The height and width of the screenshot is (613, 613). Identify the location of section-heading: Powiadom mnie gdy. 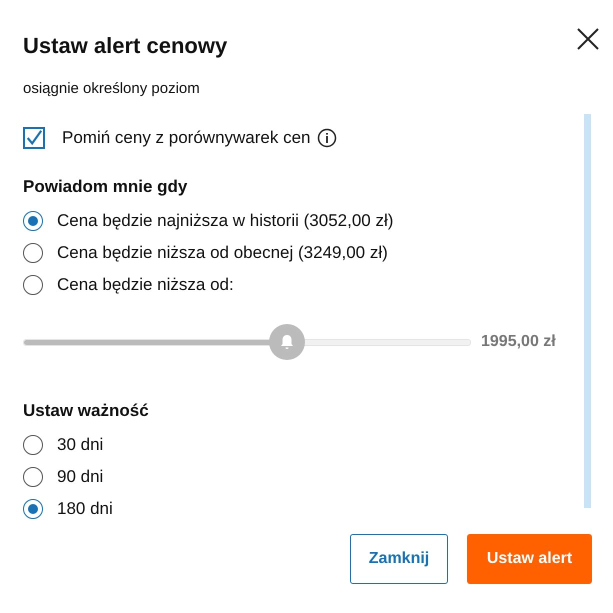
(105, 187).